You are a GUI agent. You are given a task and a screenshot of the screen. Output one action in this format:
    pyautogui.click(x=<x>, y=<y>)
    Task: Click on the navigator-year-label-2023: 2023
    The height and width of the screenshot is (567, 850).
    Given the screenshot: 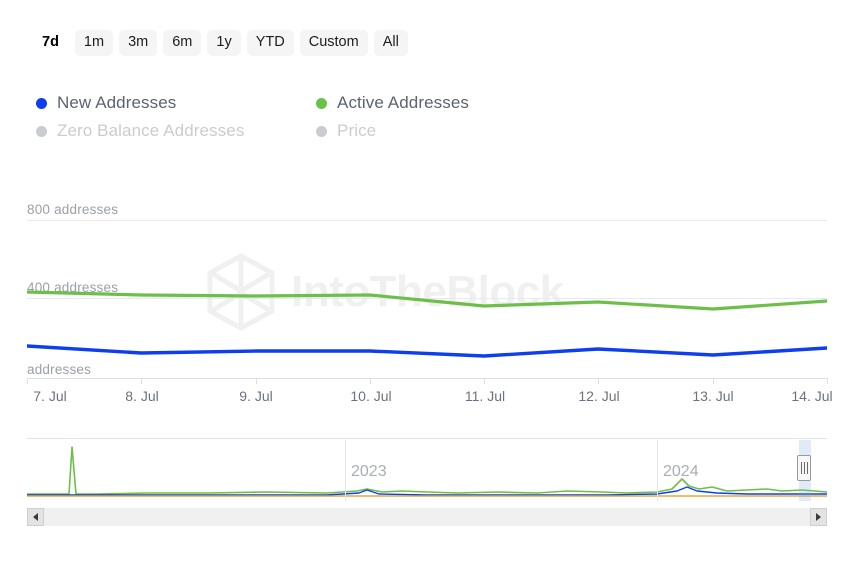 What is the action you would take?
    pyautogui.click(x=369, y=471)
    